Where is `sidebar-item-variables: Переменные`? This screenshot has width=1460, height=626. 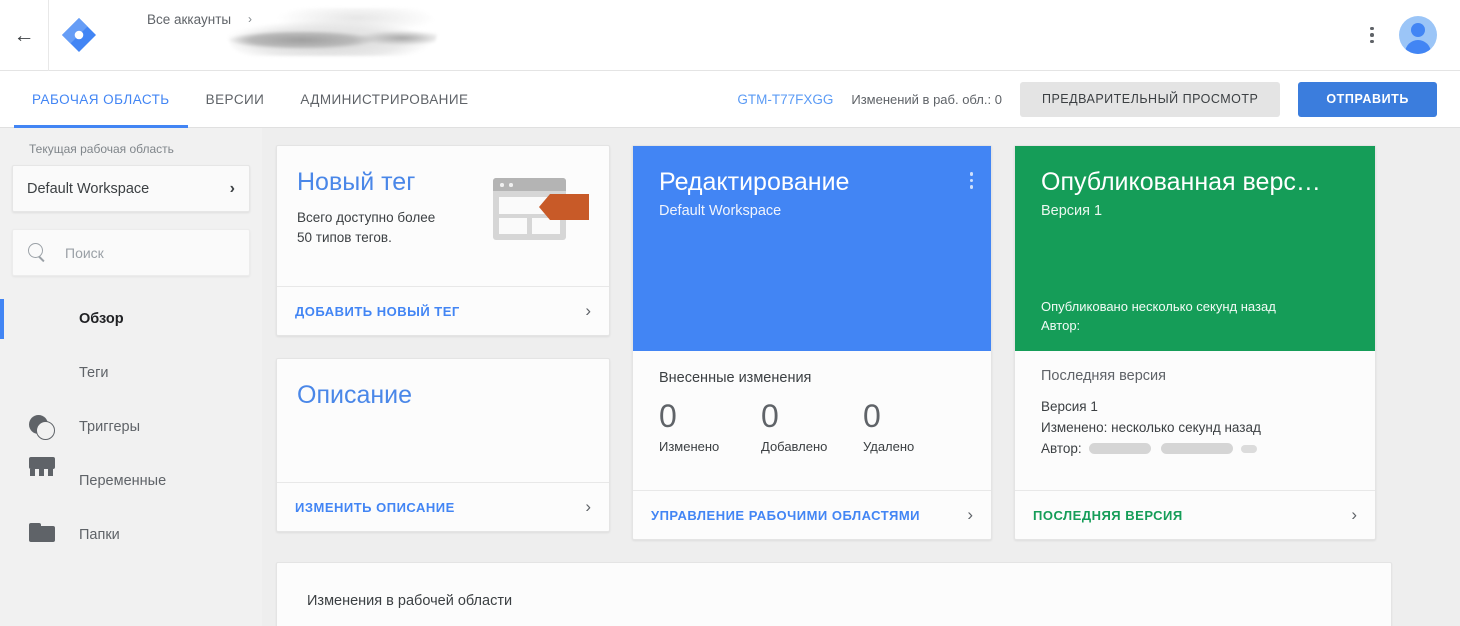 sidebar-item-variables: Переменные is located at coordinates (131, 481).